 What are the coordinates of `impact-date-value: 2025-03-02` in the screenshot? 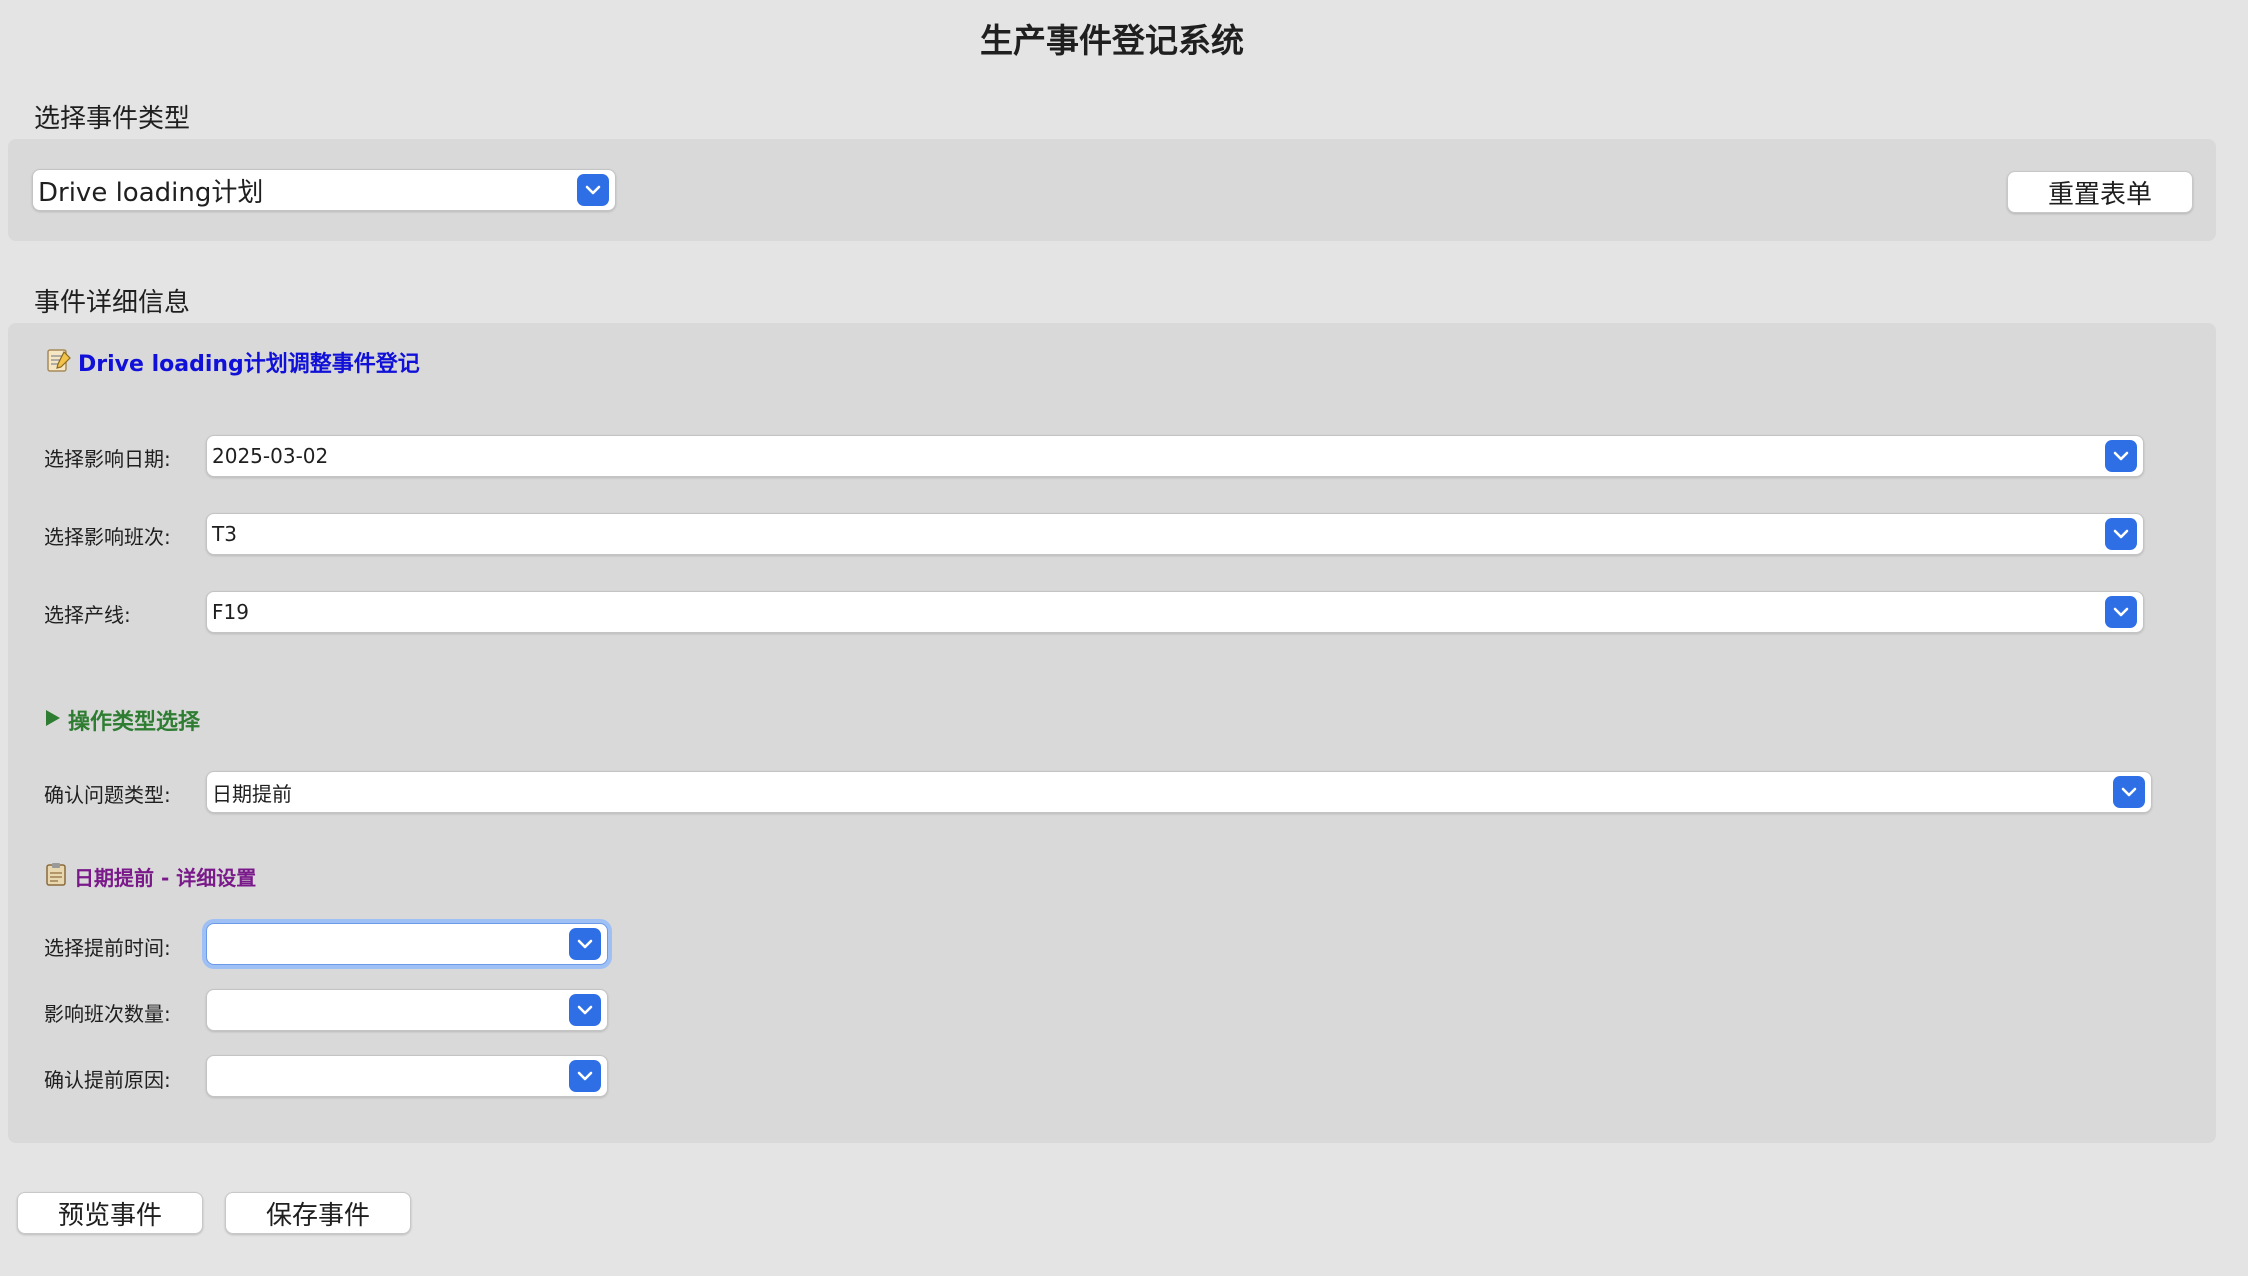 It's located at (270, 456).